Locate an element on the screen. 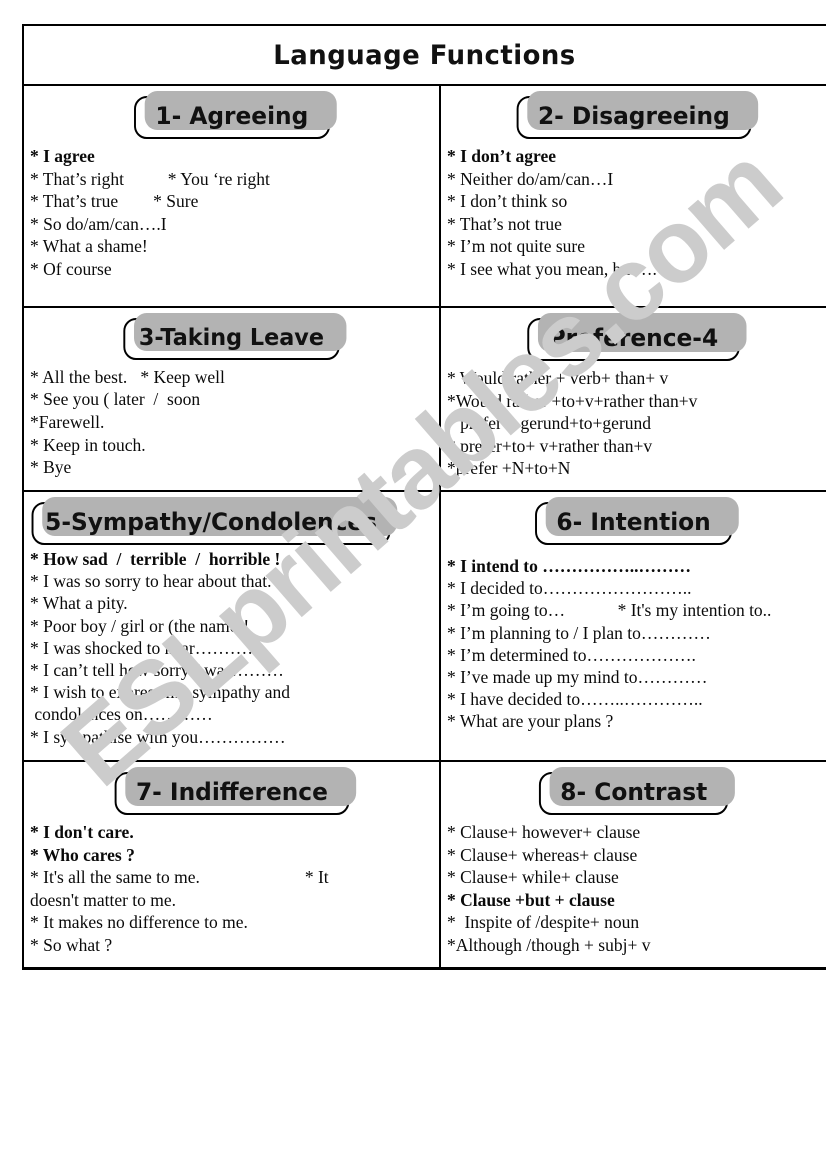  list-item: * I was so sorry to hear about that. is located at coordinates (151, 581).